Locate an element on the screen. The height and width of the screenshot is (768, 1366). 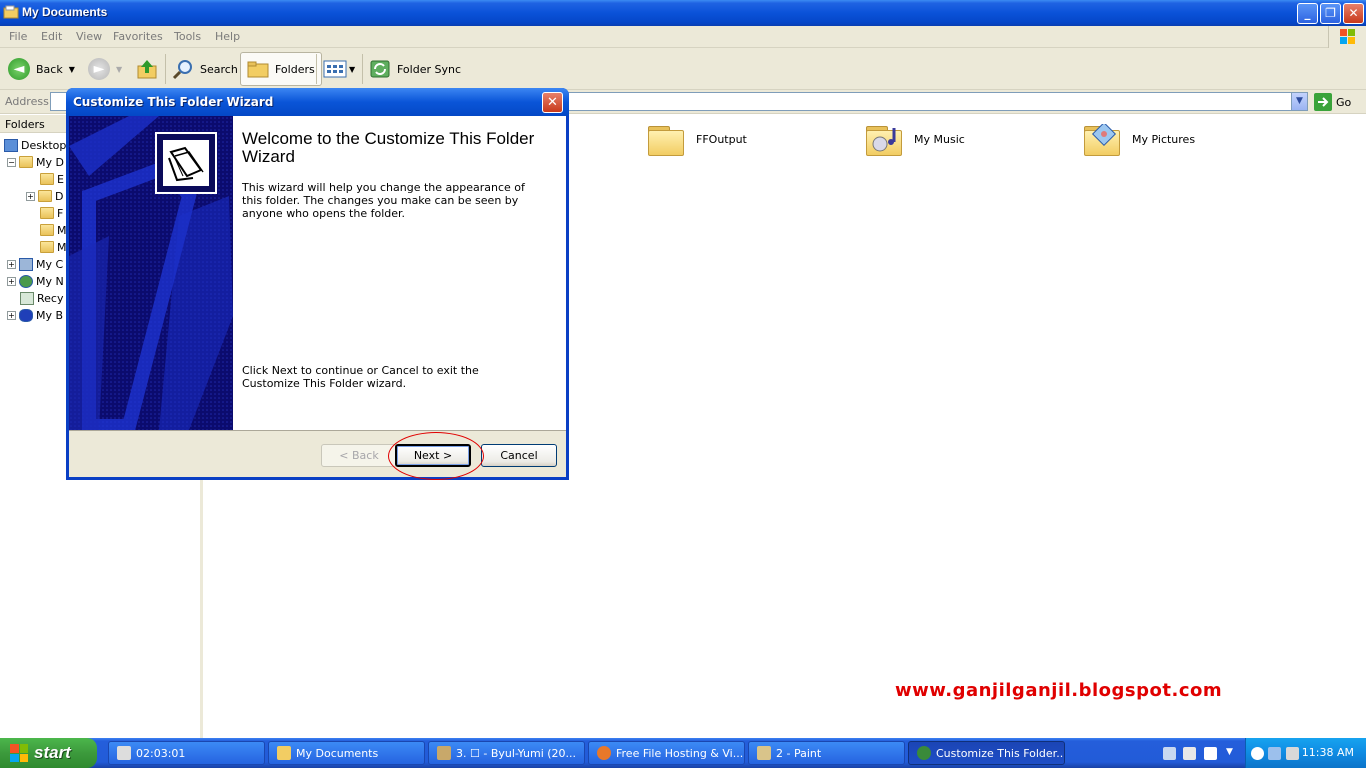
search-button: Search is located at coordinates (205, 69).